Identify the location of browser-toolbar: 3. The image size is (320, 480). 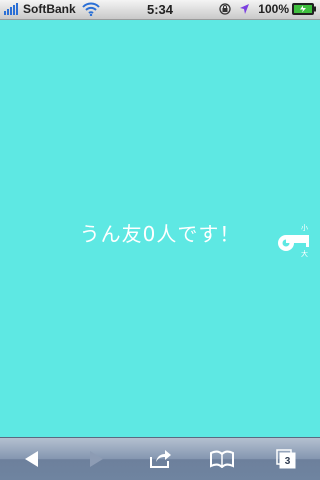
(160, 458).